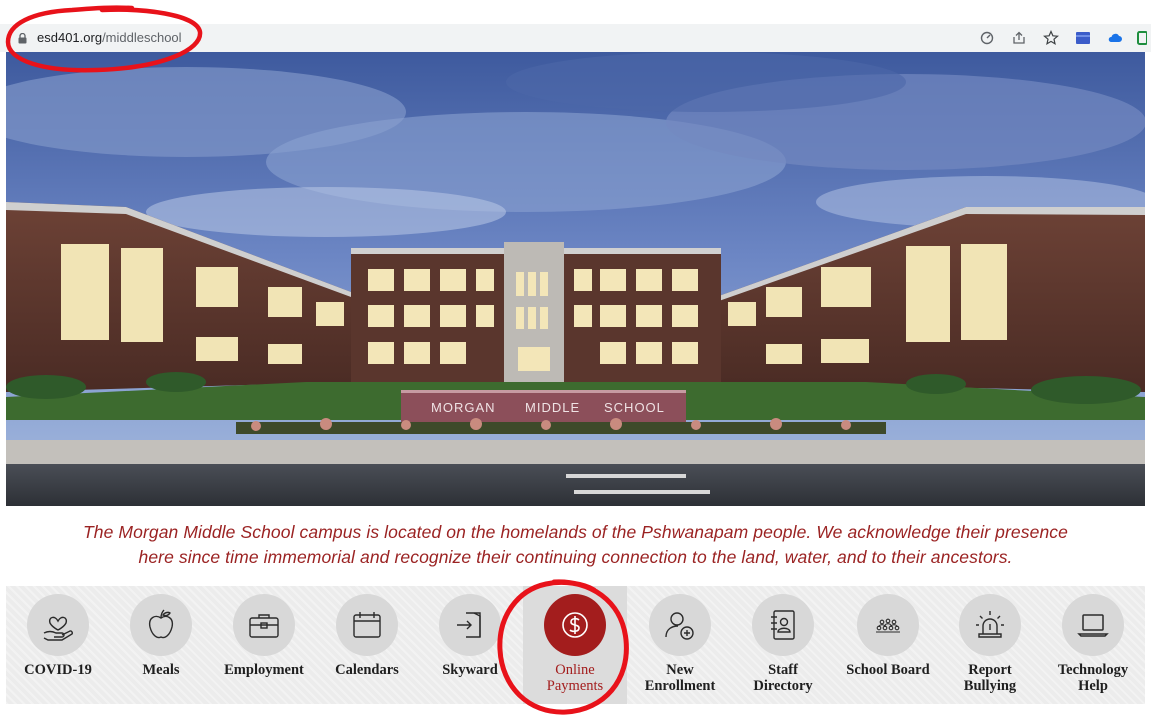  I want to click on dollar-circle-icon, so click(575, 625).